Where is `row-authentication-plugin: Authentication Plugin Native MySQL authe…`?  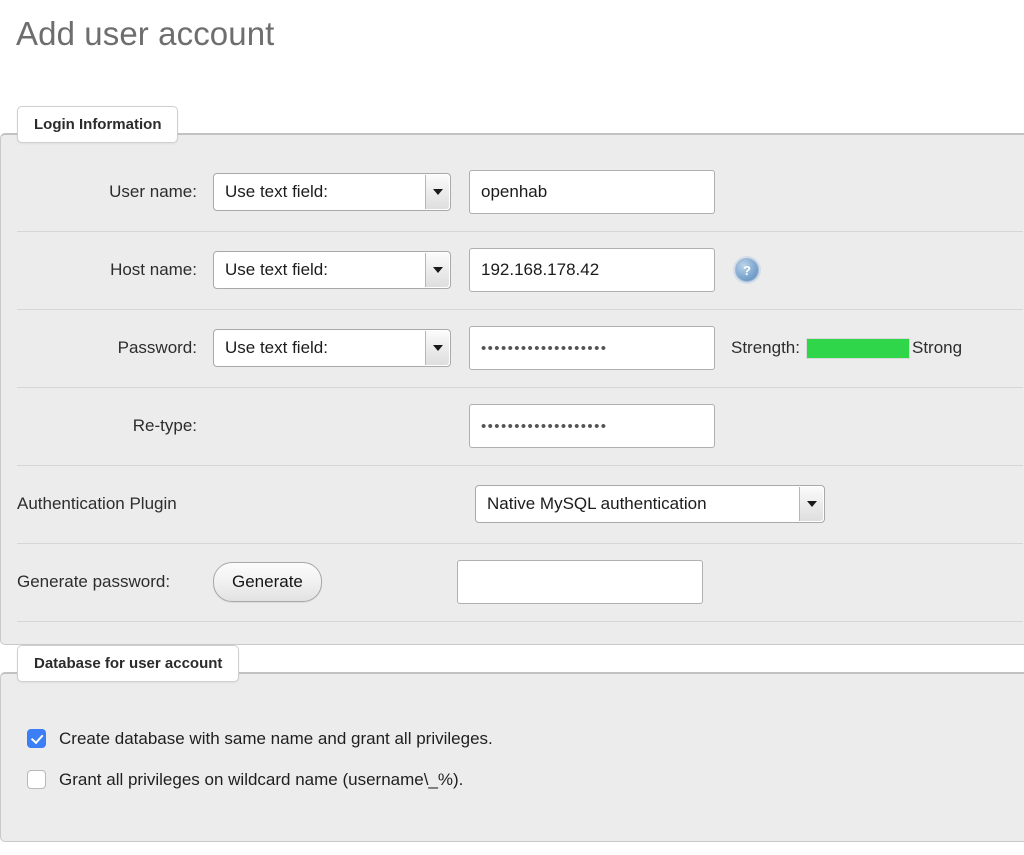 row-authentication-plugin: Authentication Plugin Native MySQL authe… is located at coordinates (512, 504).